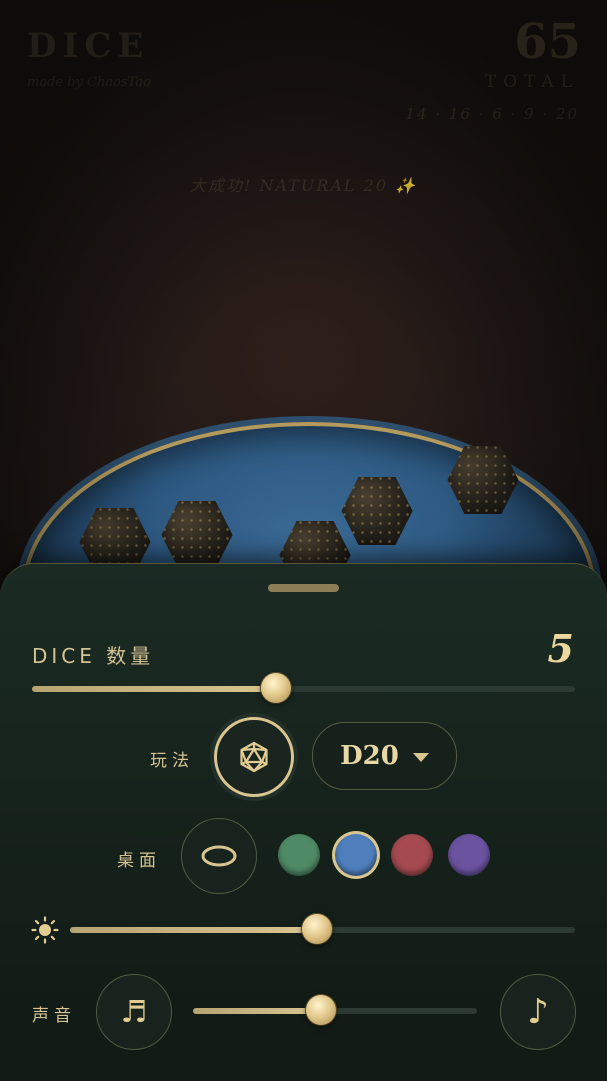 This screenshot has height=1081, width=607. Describe the element at coordinates (257, 1011) in the screenshot. I see `sound-volume-slider-fill` at that location.